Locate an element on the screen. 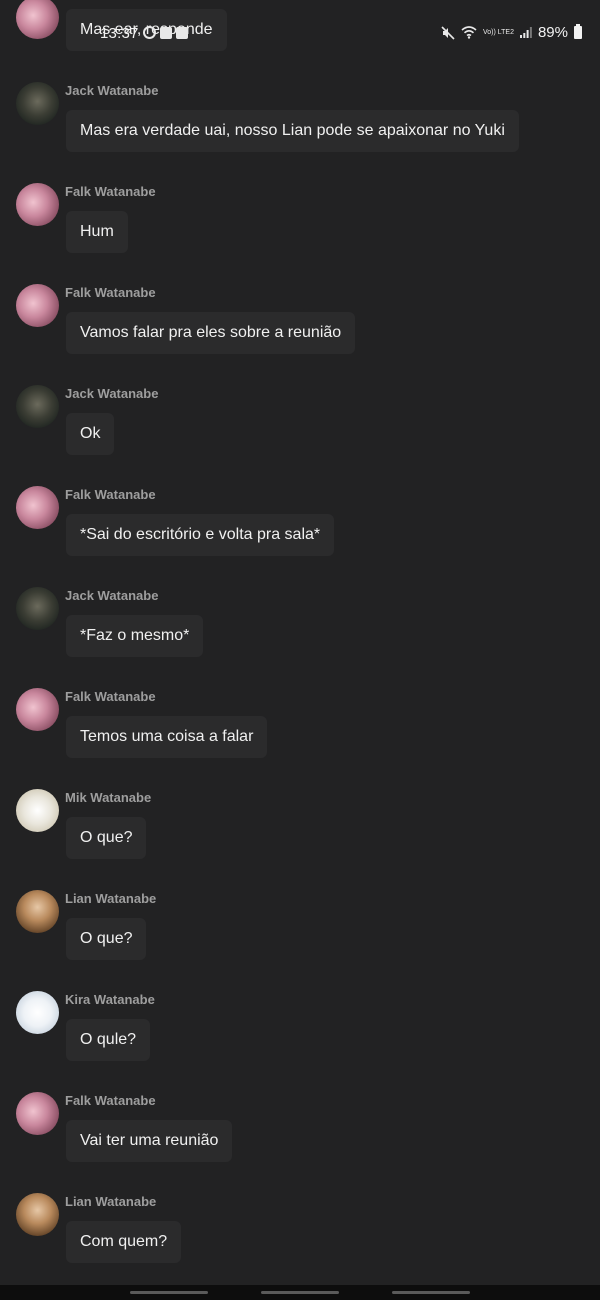 This screenshot has width=600, height=1300. notification-icons is located at coordinates (165, 32).